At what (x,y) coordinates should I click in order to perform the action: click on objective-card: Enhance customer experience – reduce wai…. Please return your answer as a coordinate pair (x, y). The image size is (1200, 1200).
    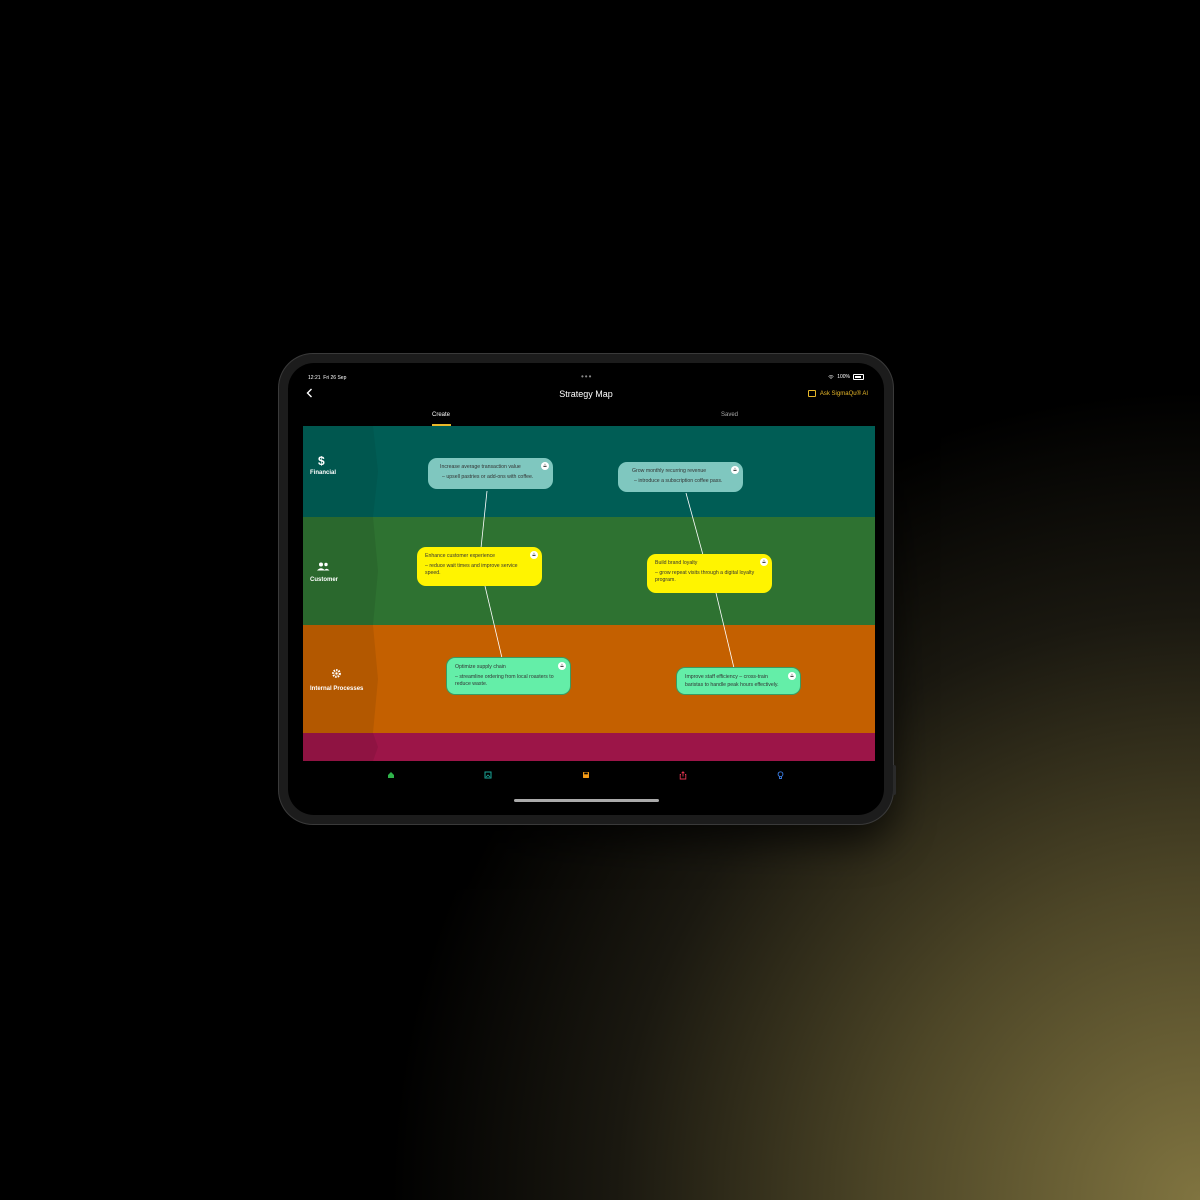
    Looking at the image, I should click on (479, 566).